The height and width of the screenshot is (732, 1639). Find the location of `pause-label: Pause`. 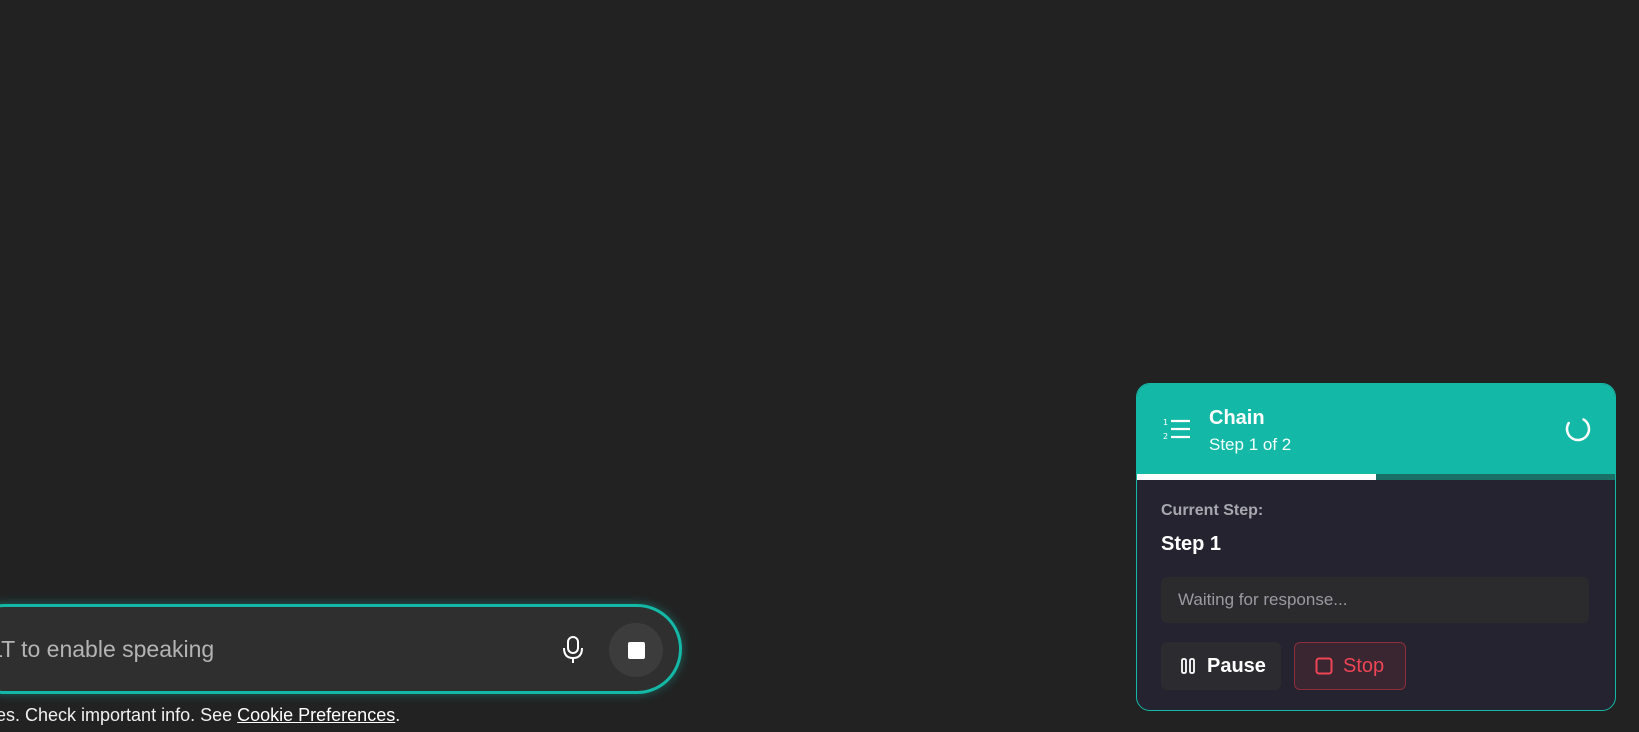

pause-label: Pause is located at coordinates (1236, 665).